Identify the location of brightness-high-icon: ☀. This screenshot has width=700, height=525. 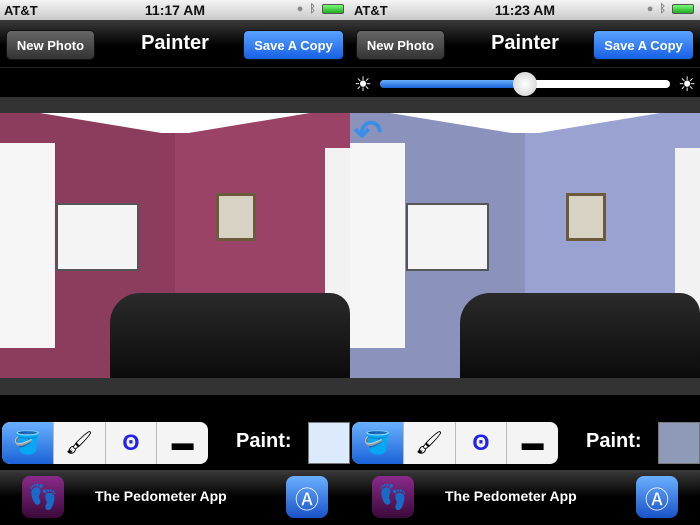
(687, 85).